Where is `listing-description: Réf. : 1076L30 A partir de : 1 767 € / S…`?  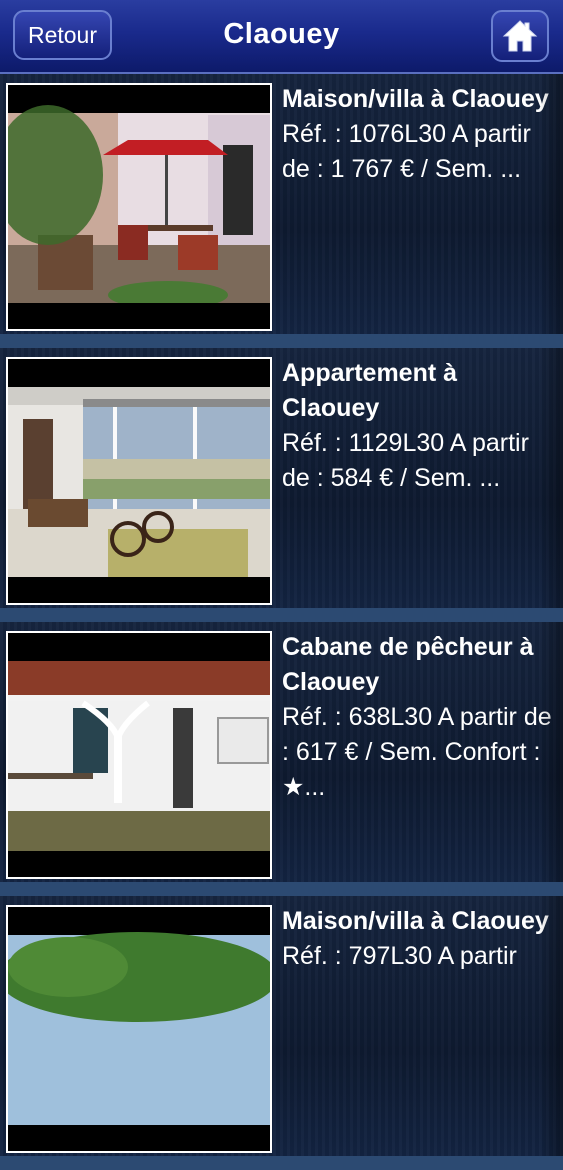 listing-description: Réf. : 1076L30 A partir de : 1 767 € / S… is located at coordinates (406, 151).